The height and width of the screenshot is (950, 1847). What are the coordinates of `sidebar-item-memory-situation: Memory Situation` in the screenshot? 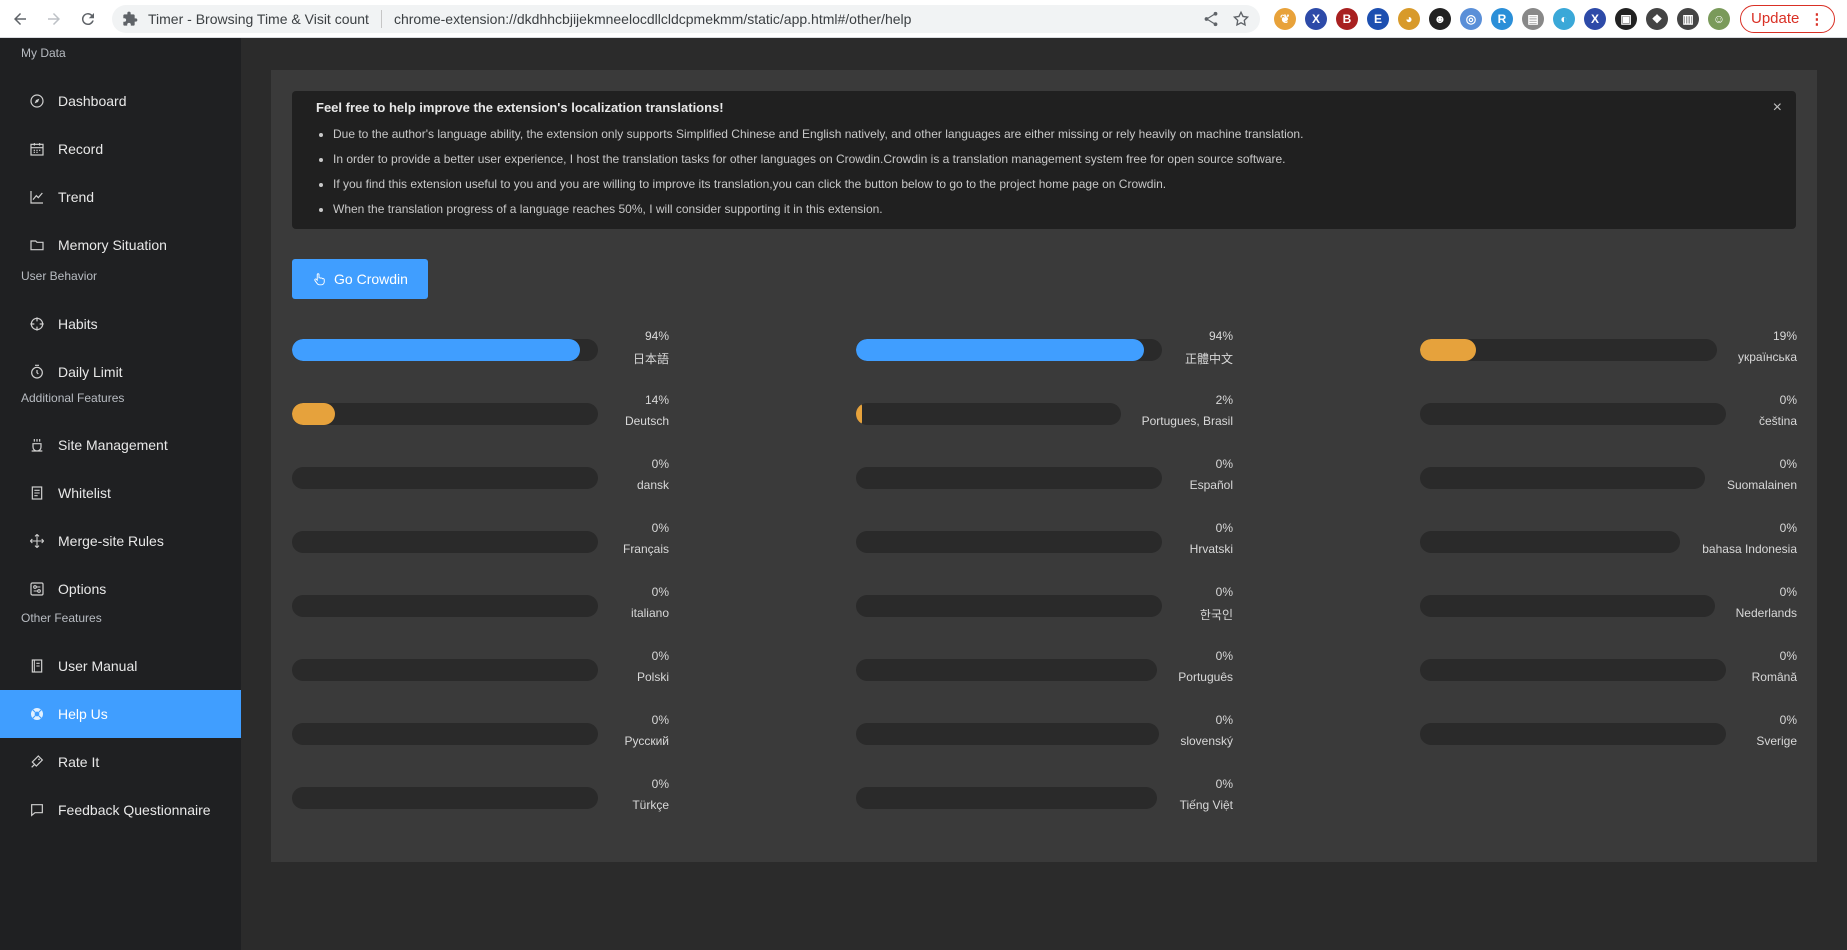 It's located at (120, 245).